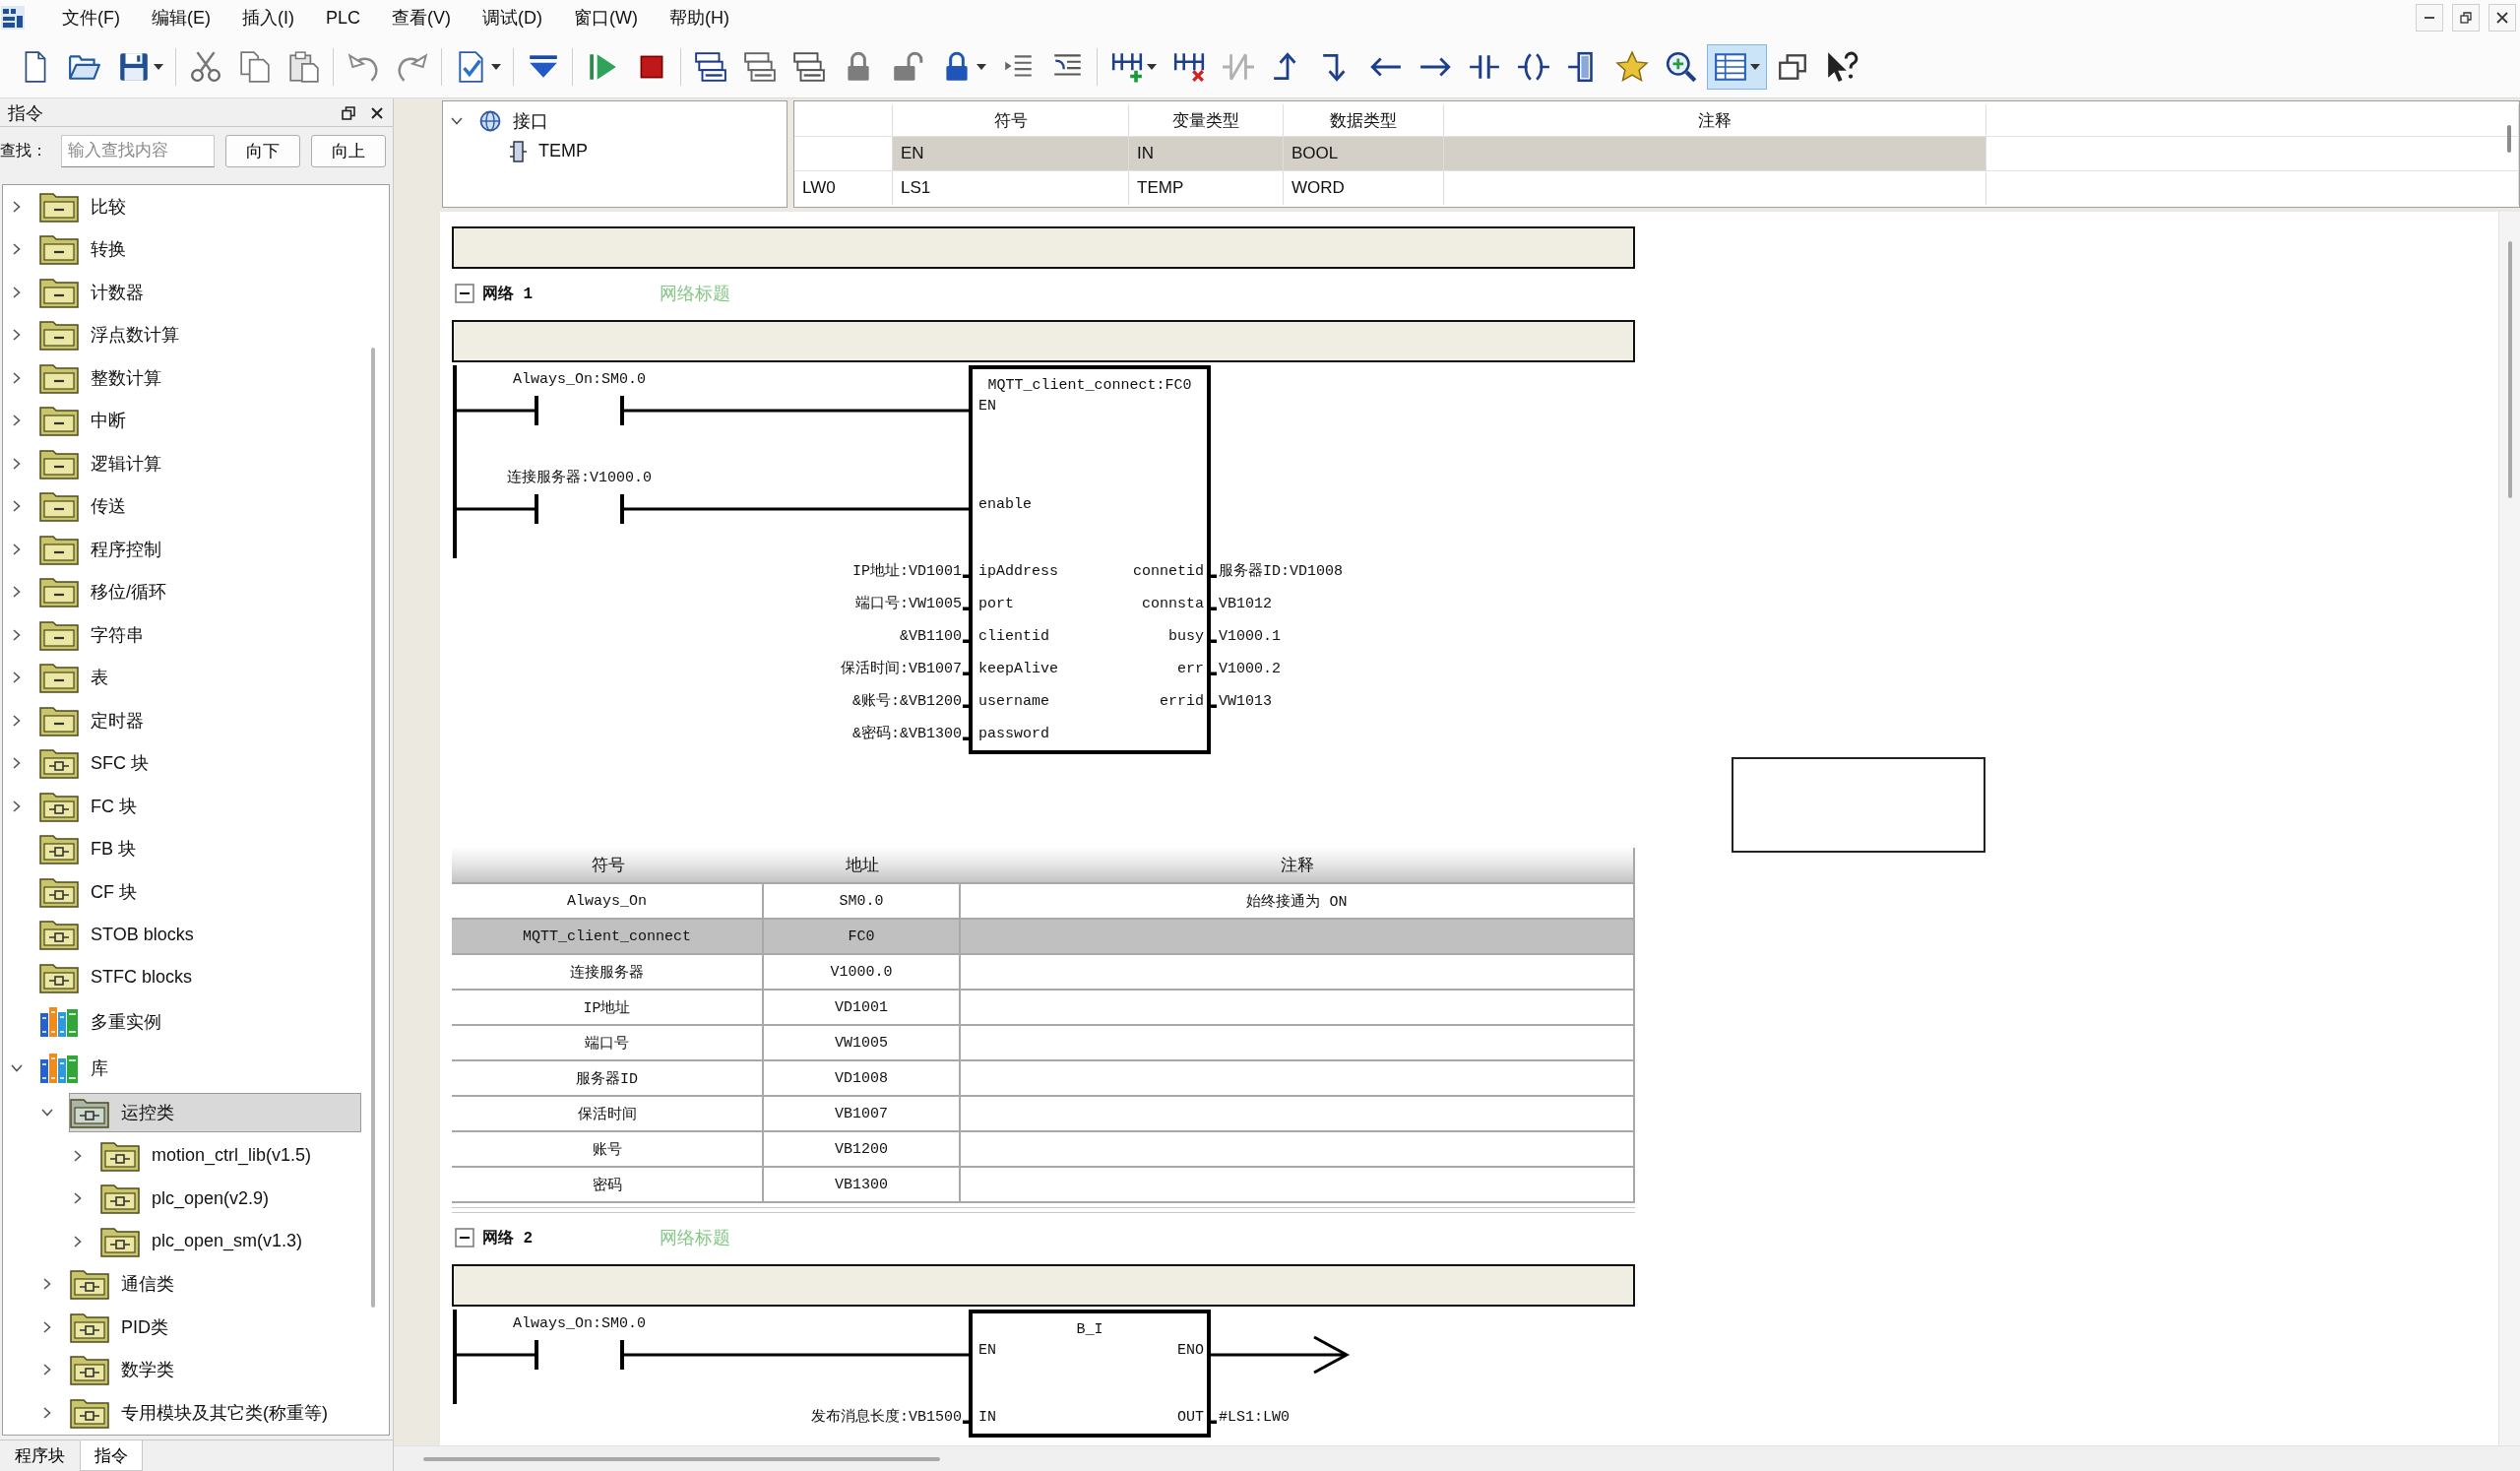  What do you see at coordinates (215, 1284) in the screenshot?
I see `tree-item: 通信类` at bounding box center [215, 1284].